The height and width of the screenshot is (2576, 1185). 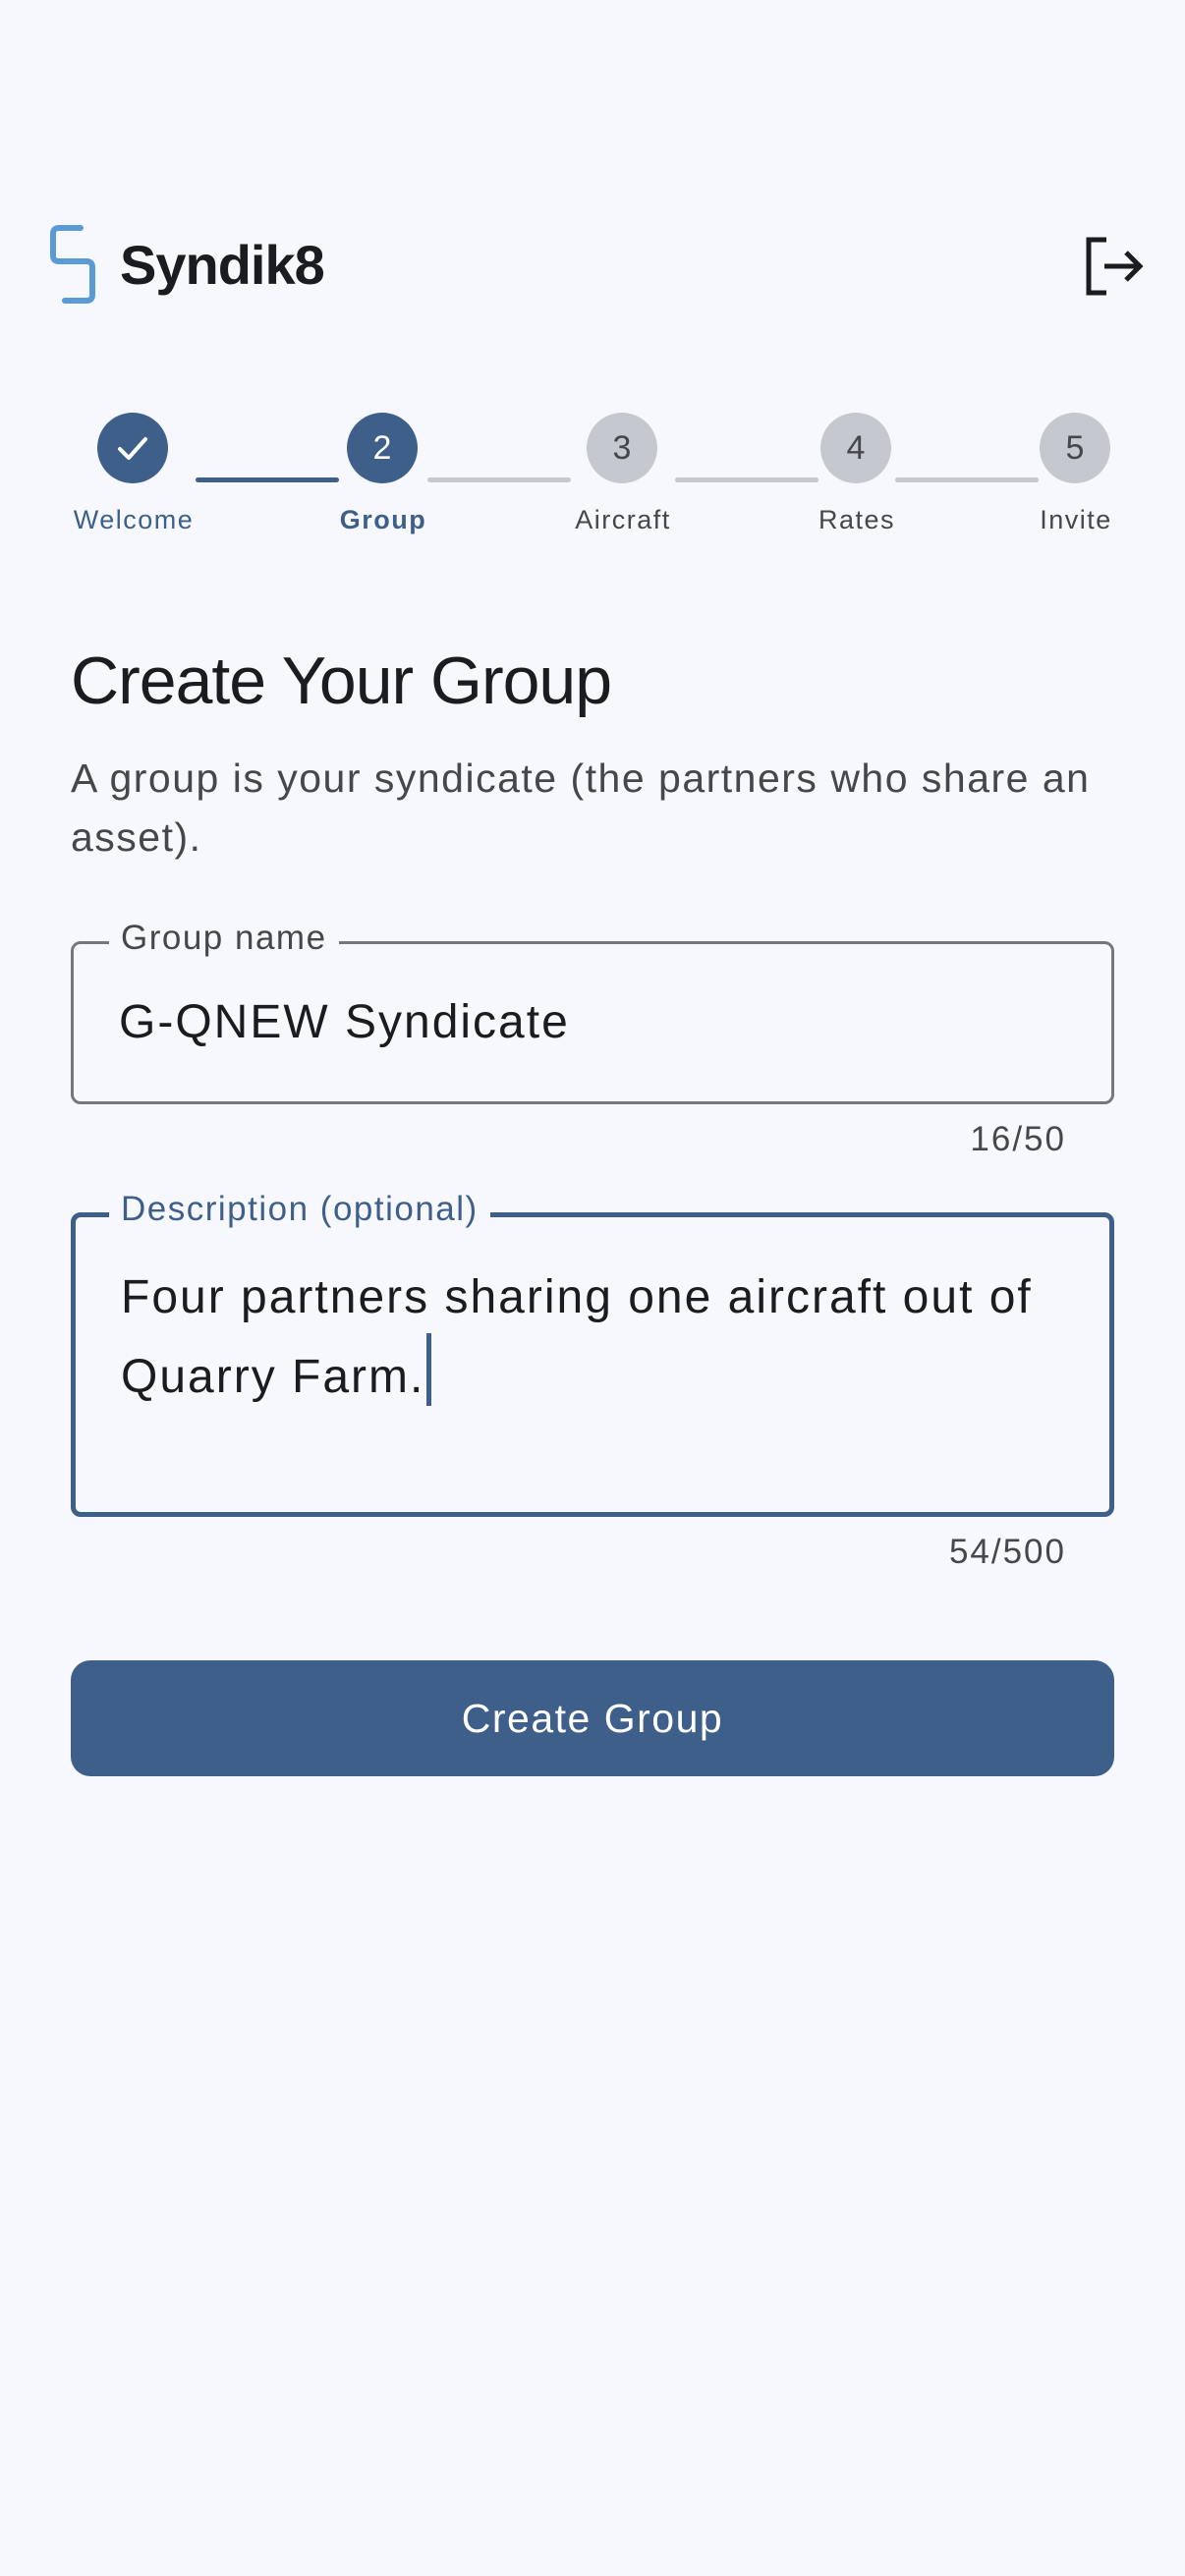 What do you see at coordinates (429, 1369) in the screenshot?
I see `text-cursor` at bounding box center [429, 1369].